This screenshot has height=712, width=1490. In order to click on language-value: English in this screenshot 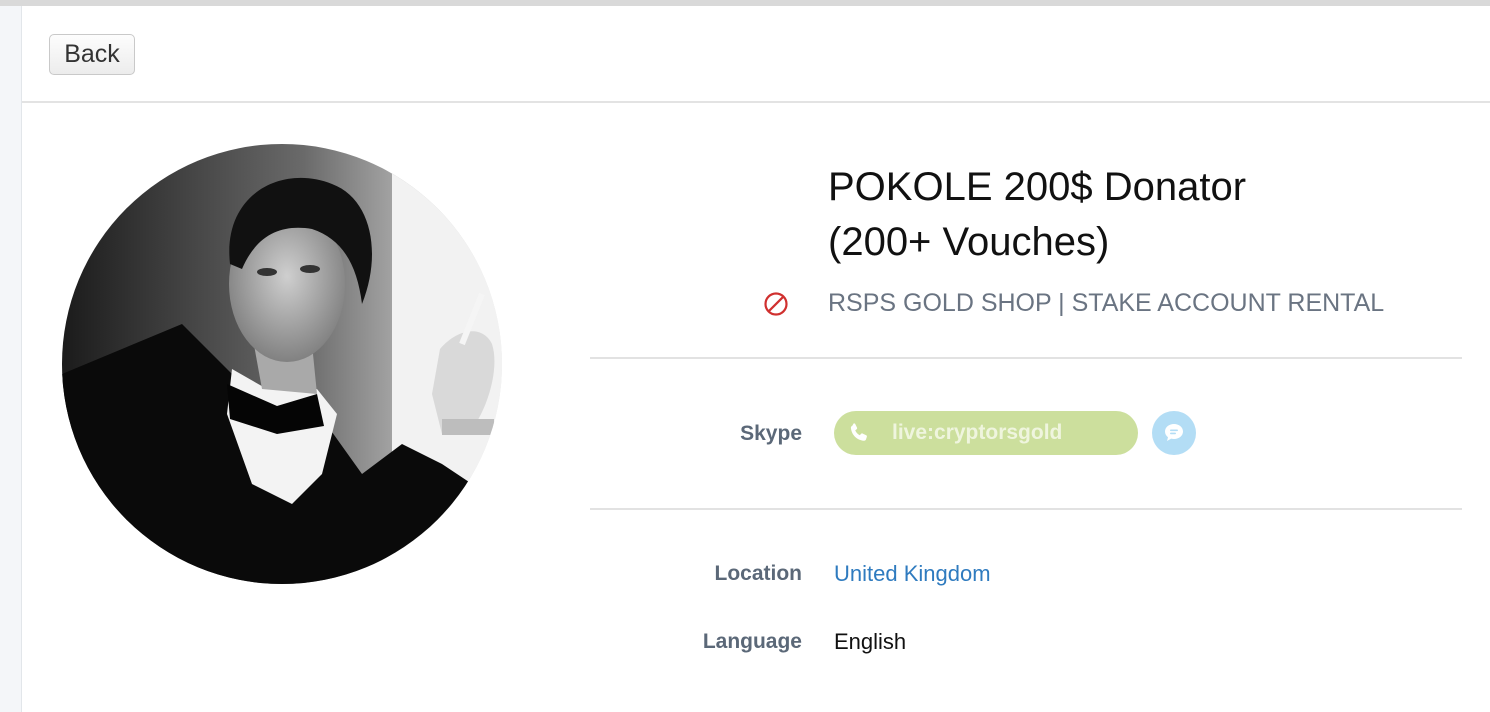, I will do `click(870, 641)`.